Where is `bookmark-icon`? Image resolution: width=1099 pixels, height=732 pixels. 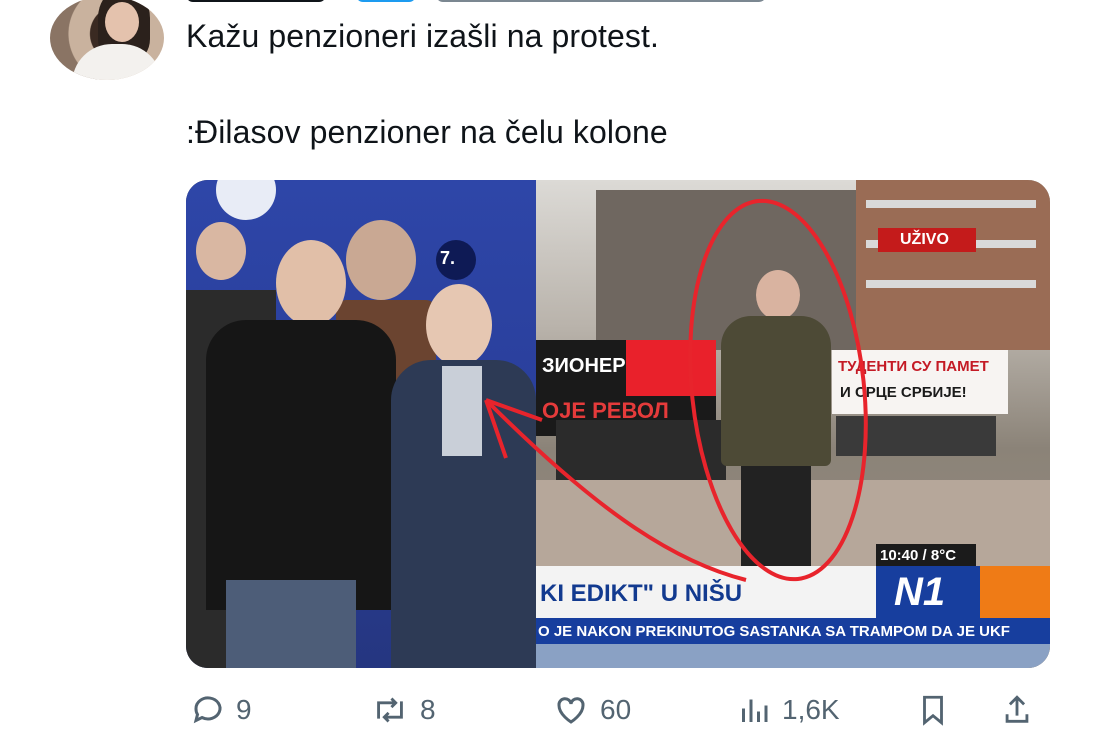
bookmark-icon is located at coordinates (933, 710).